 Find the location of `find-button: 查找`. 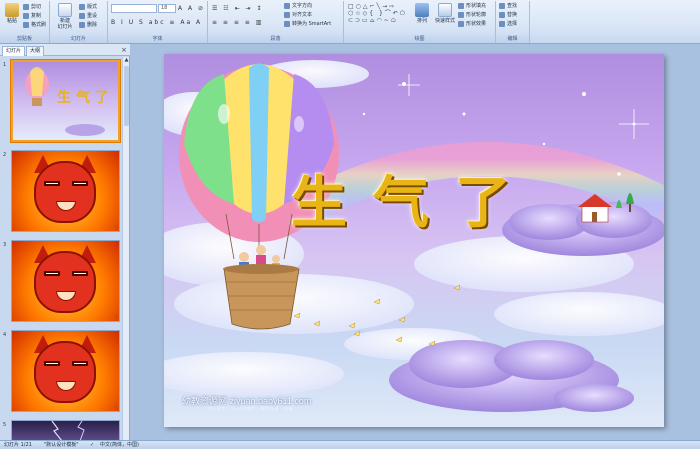

find-button: 查找 is located at coordinates (508, 6).